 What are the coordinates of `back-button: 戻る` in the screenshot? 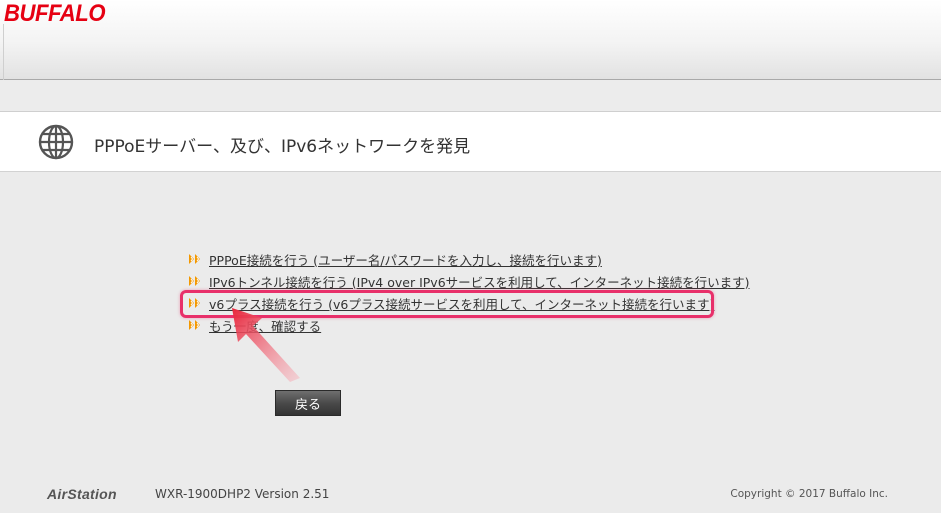 It's located at (308, 403).